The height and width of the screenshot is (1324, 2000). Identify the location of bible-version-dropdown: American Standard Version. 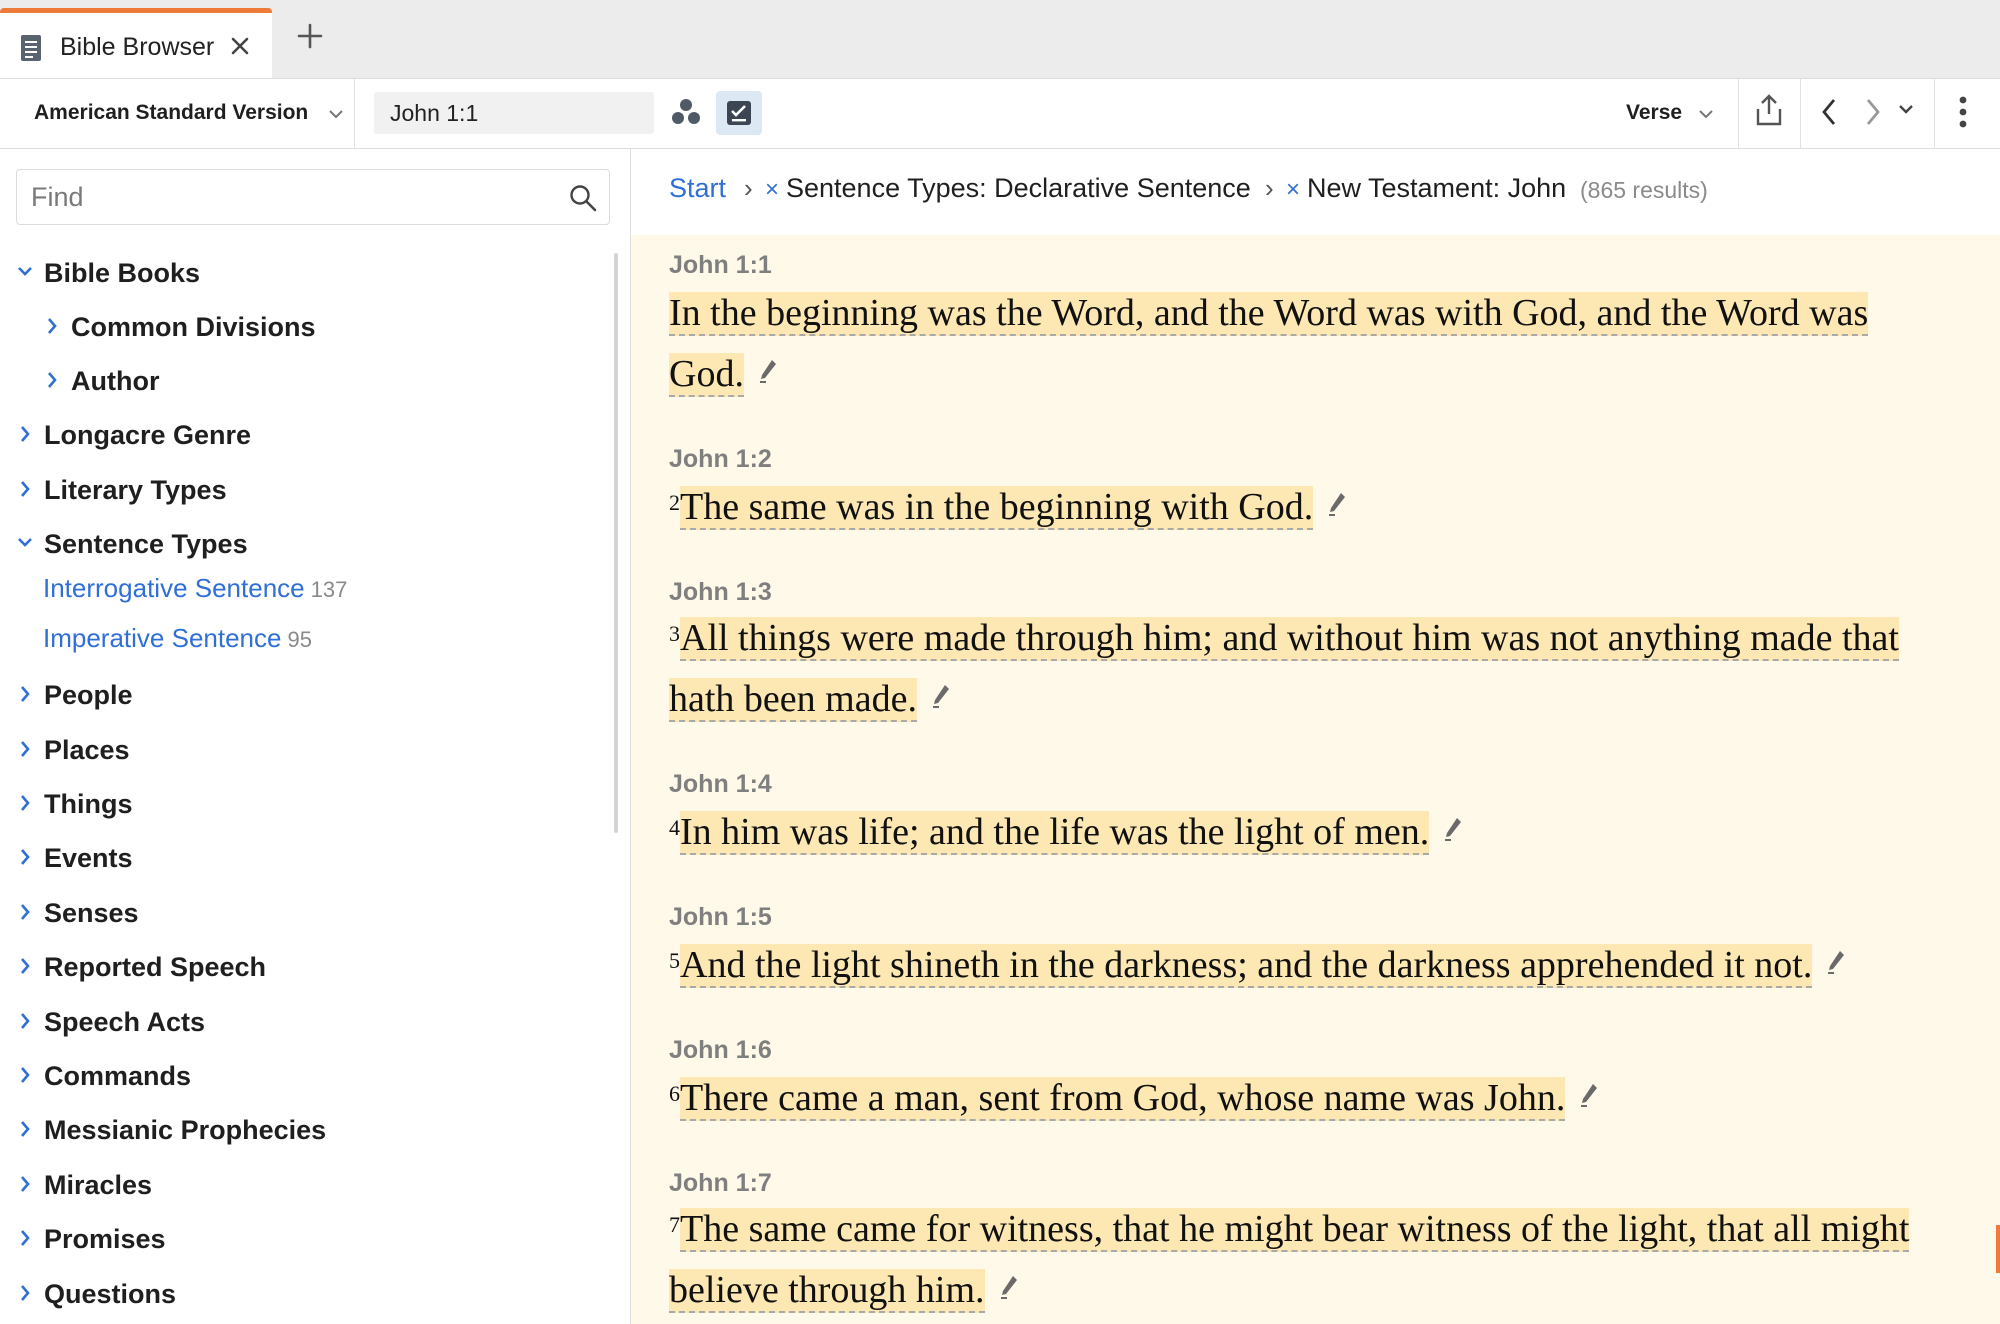
(189, 113).